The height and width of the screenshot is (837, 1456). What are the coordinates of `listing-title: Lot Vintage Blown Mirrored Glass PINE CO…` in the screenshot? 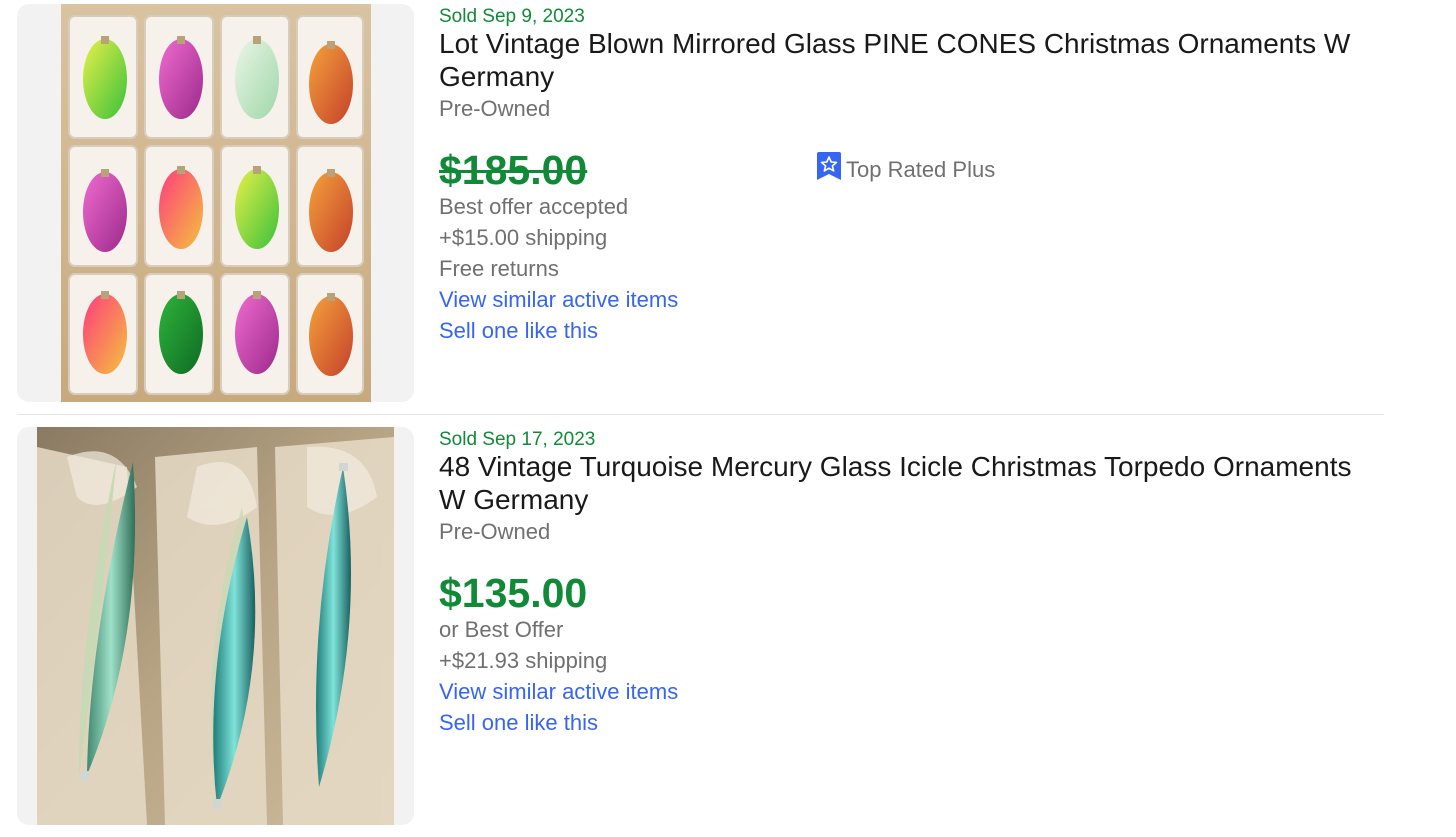 It's located at (909, 60).